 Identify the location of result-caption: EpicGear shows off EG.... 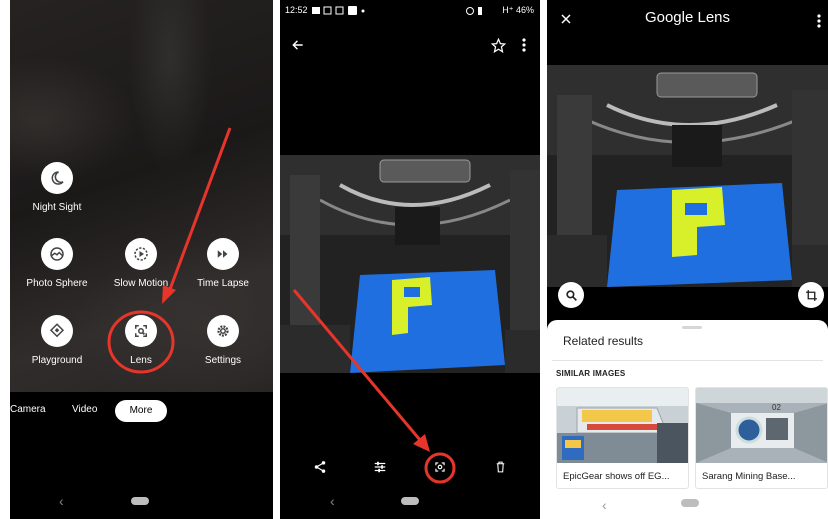
(616, 476).